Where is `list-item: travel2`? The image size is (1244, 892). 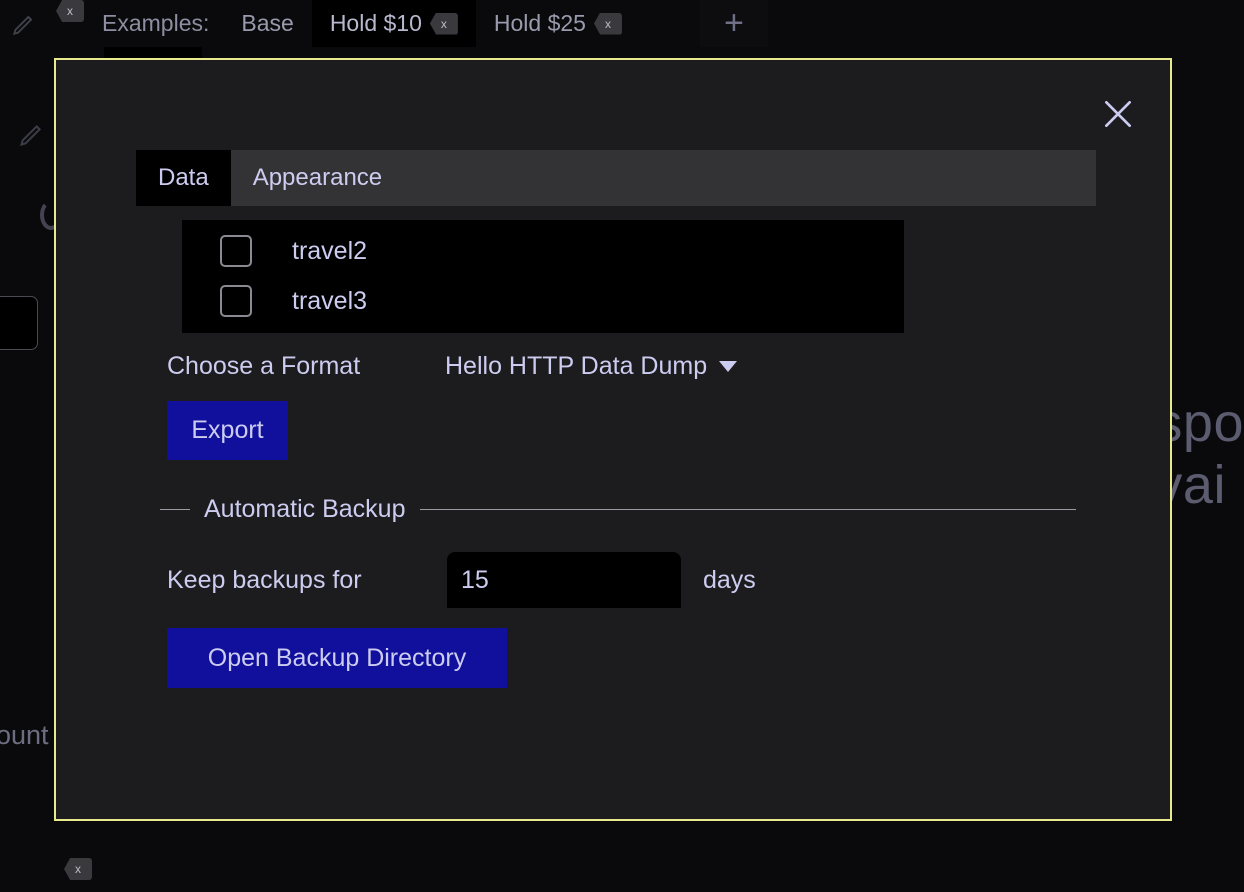
list-item: travel2 is located at coordinates (543, 251).